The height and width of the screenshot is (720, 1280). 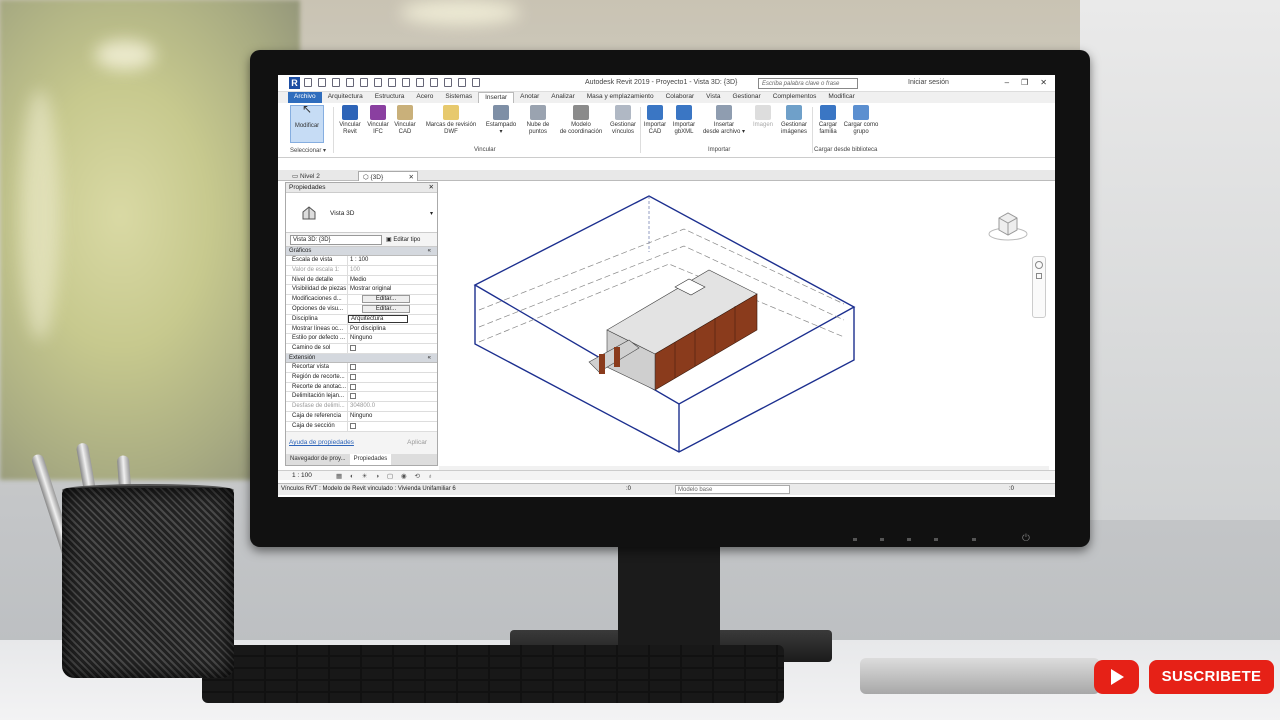 I want to click on undo-icon, so click(x=350, y=82).